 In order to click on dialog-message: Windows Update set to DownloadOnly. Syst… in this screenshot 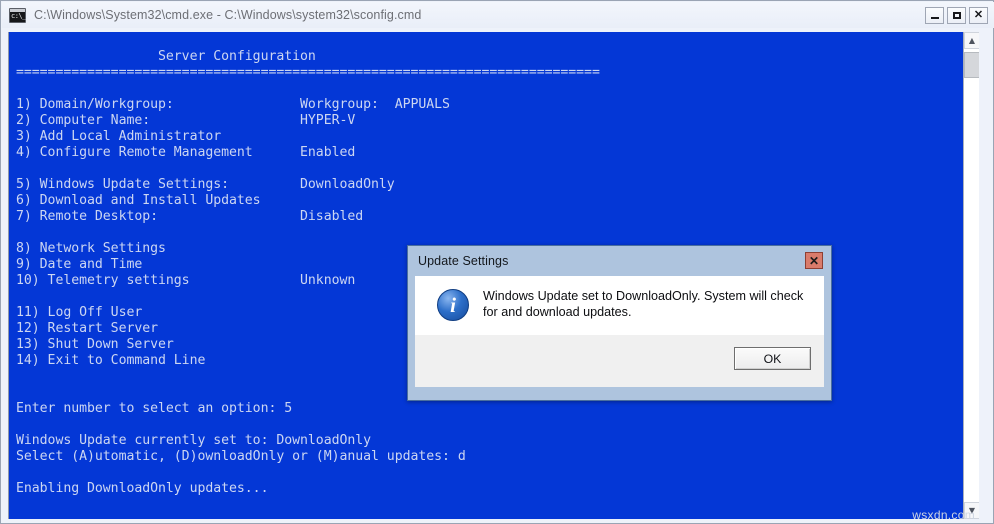, I will do `click(643, 304)`.